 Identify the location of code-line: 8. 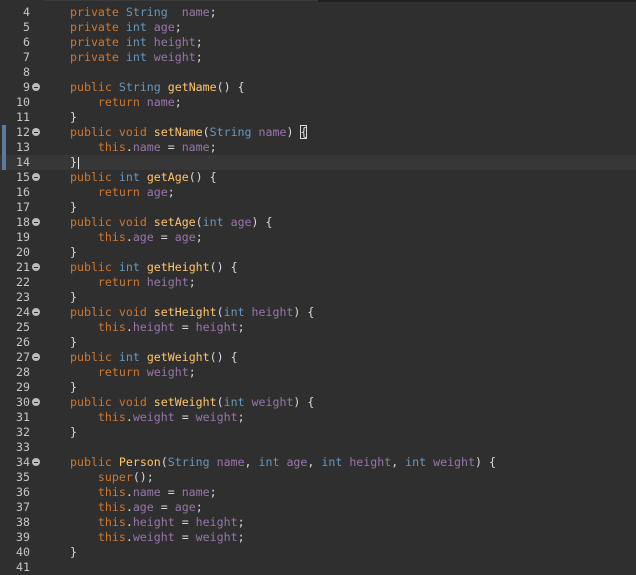
(318, 72).